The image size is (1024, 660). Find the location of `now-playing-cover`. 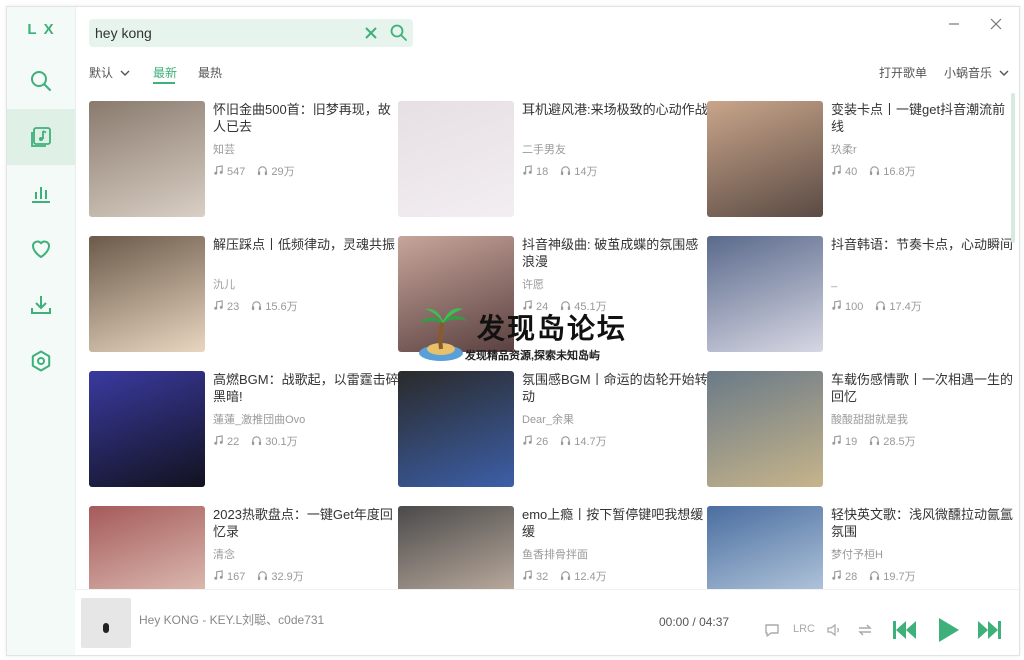

now-playing-cover is located at coordinates (106, 623).